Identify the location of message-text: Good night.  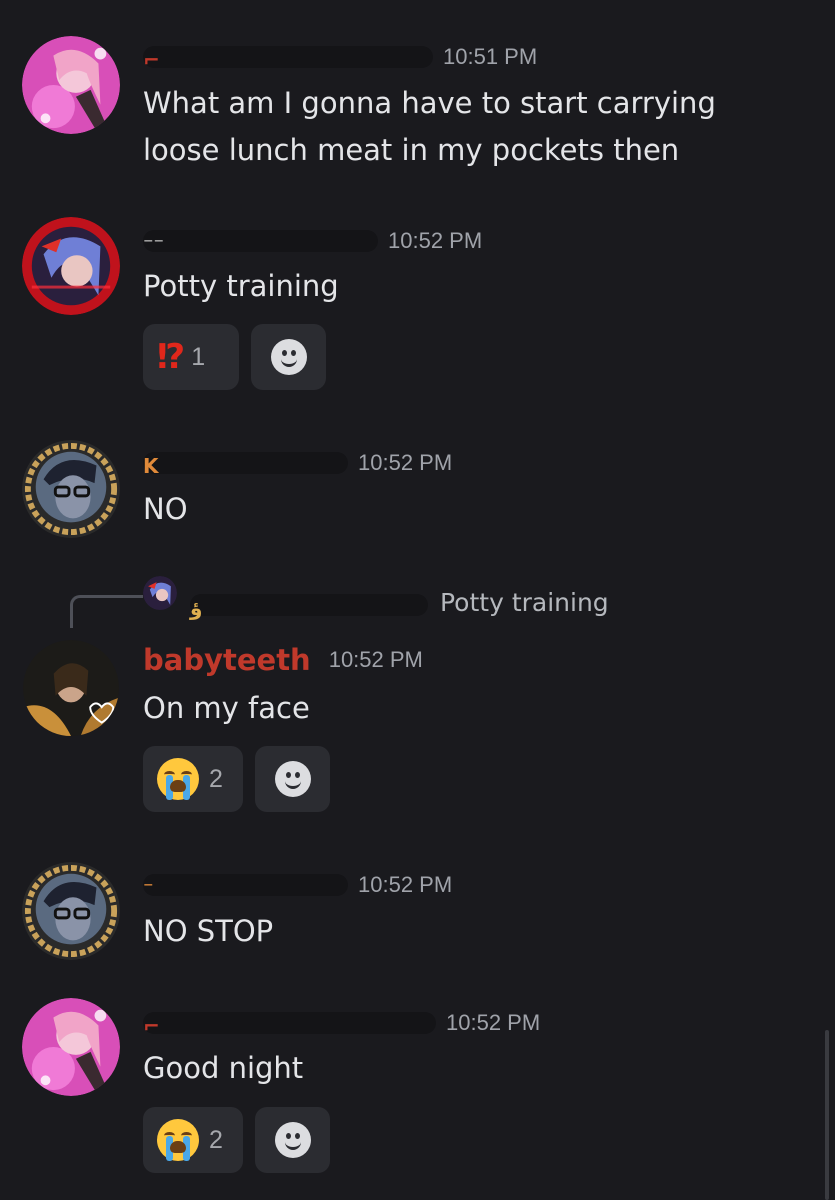
(223, 1068).